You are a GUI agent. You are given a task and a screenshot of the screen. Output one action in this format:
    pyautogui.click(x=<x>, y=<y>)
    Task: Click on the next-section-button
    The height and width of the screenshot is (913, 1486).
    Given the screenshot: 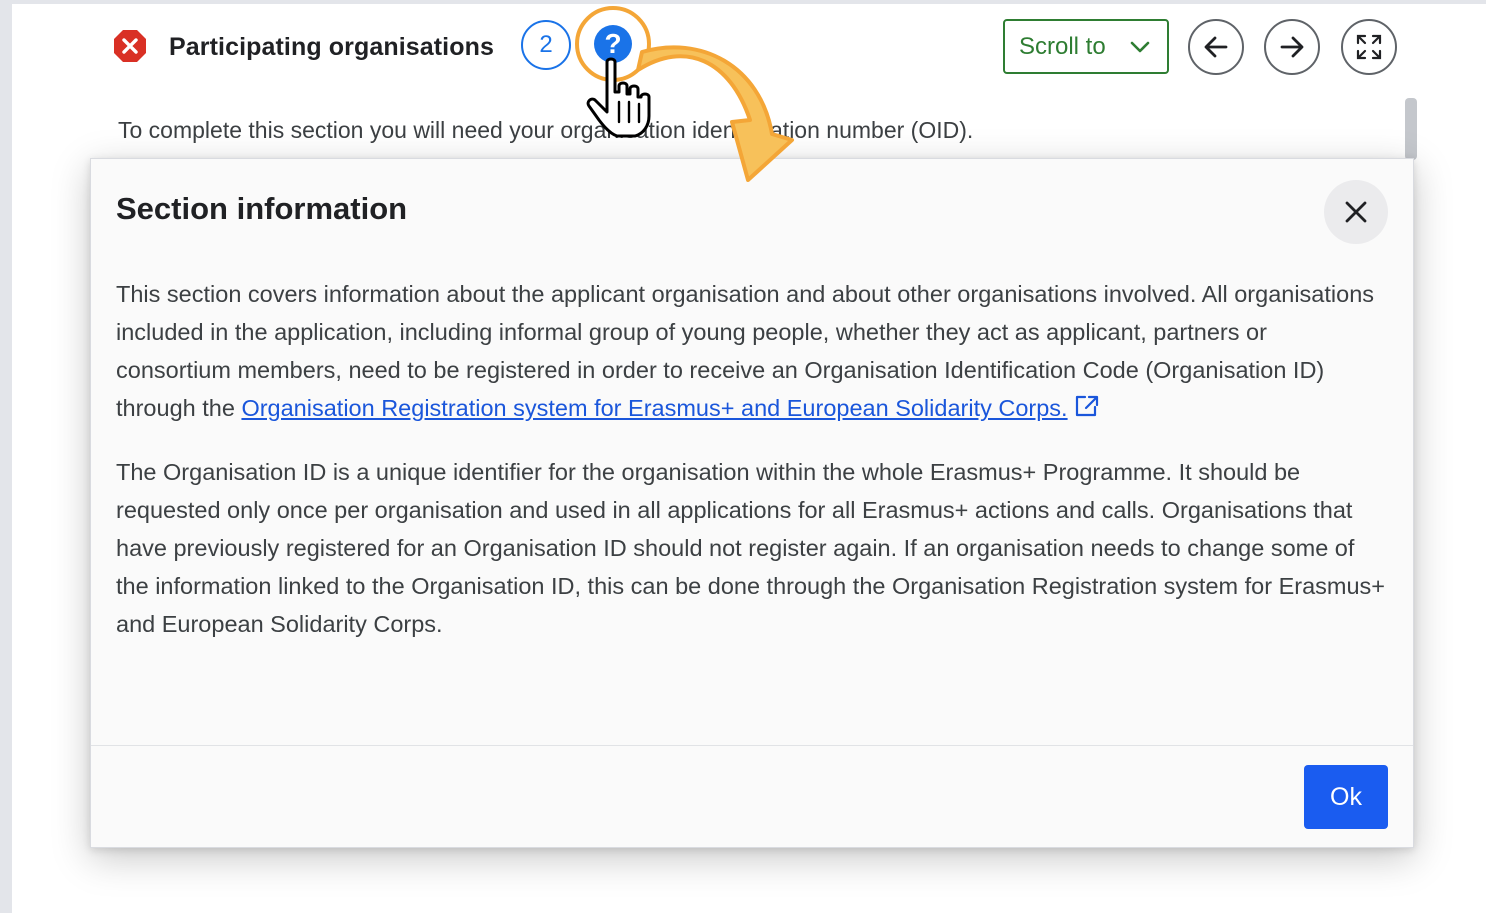 What is the action you would take?
    pyautogui.click(x=1292, y=47)
    